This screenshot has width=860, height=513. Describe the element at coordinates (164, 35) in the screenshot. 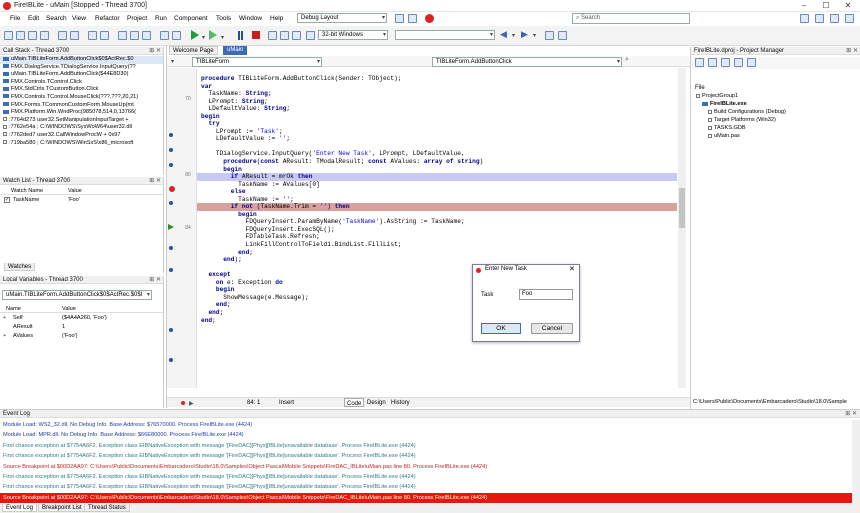

I see `build-icon` at that location.